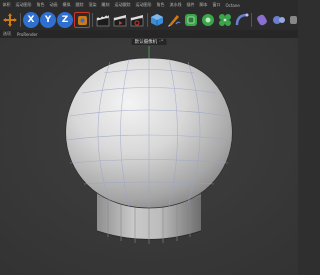 The height and width of the screenshot is (275, 320). I want to click on coordinate-system-icon, so click(82, 20).